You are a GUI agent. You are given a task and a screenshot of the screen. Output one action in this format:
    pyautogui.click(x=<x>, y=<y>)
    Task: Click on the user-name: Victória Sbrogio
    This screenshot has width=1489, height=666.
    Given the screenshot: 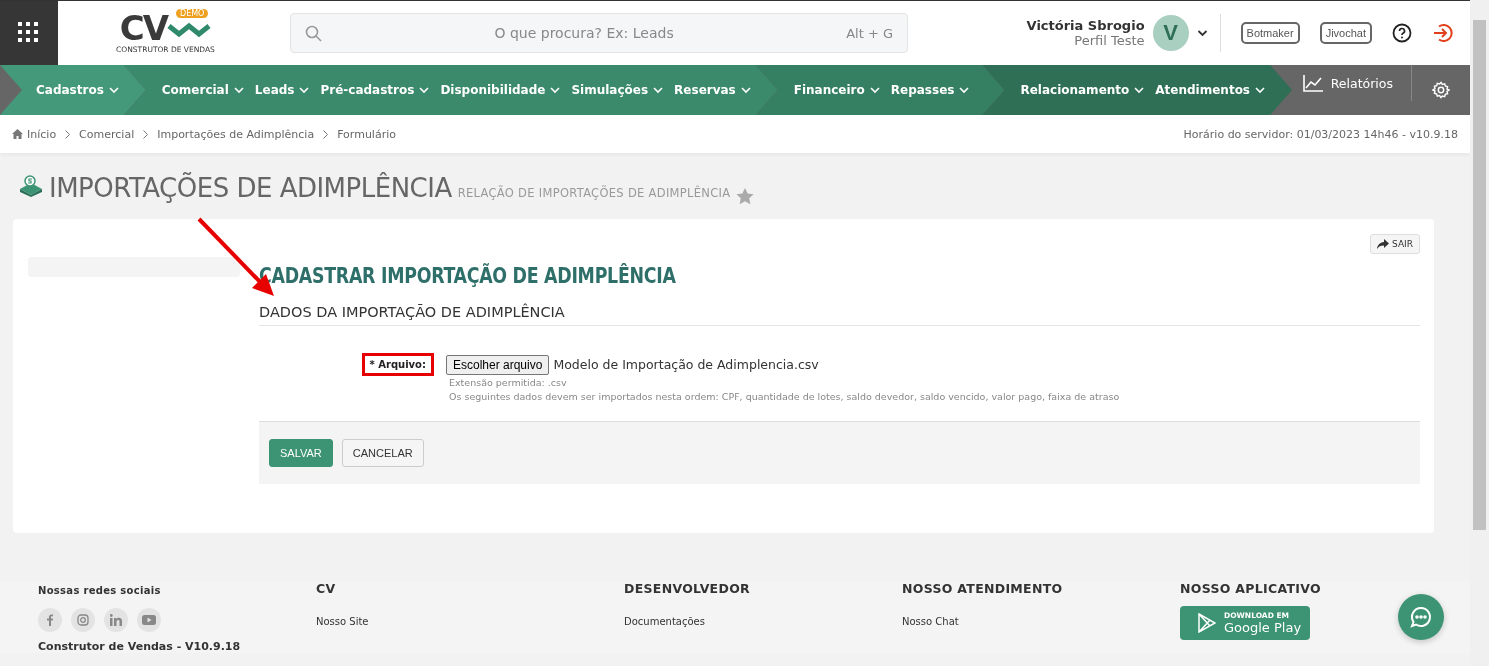 What is the action you would take?
    pyautogui.click(x=1085, y=25)
    